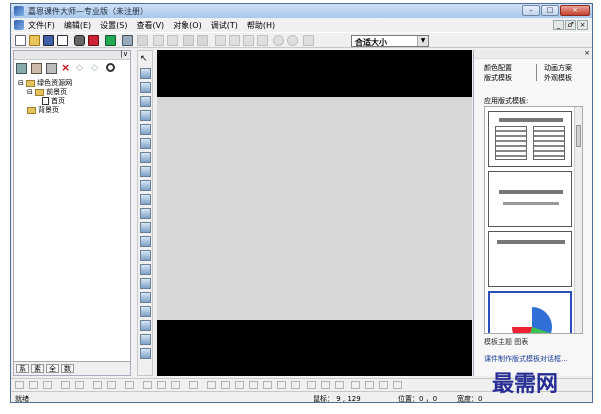 Image resolution: width=601 pixels, height=414 pixels. I want to click on arrow-left-icon, so click(281, 385).